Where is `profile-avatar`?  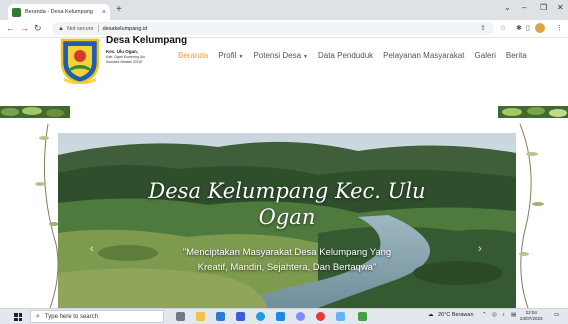
profile-avatar is located at coordinates (540, 28).